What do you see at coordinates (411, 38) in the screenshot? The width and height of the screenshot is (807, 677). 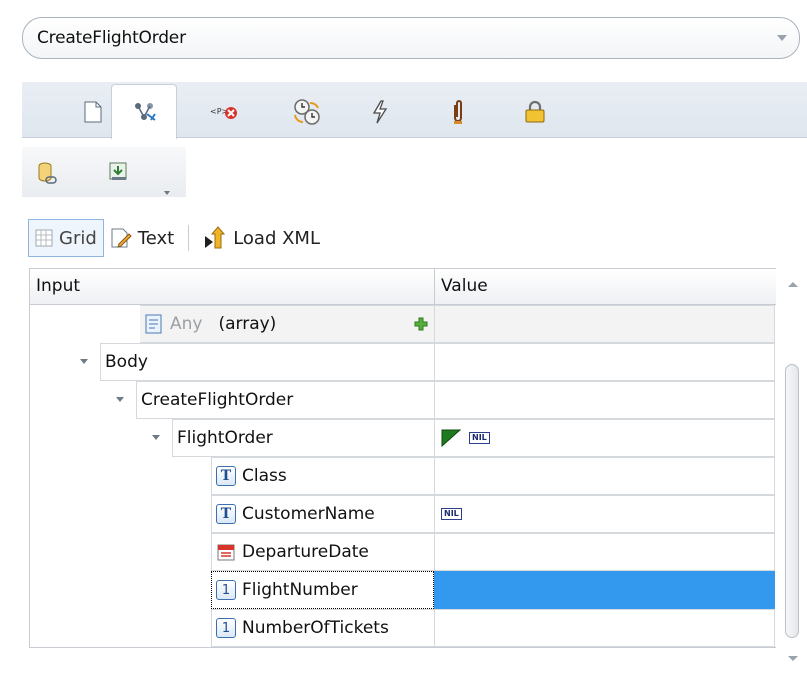 I see `operation-selector: CreateFlightOrder` at bounding box center [411, 38].